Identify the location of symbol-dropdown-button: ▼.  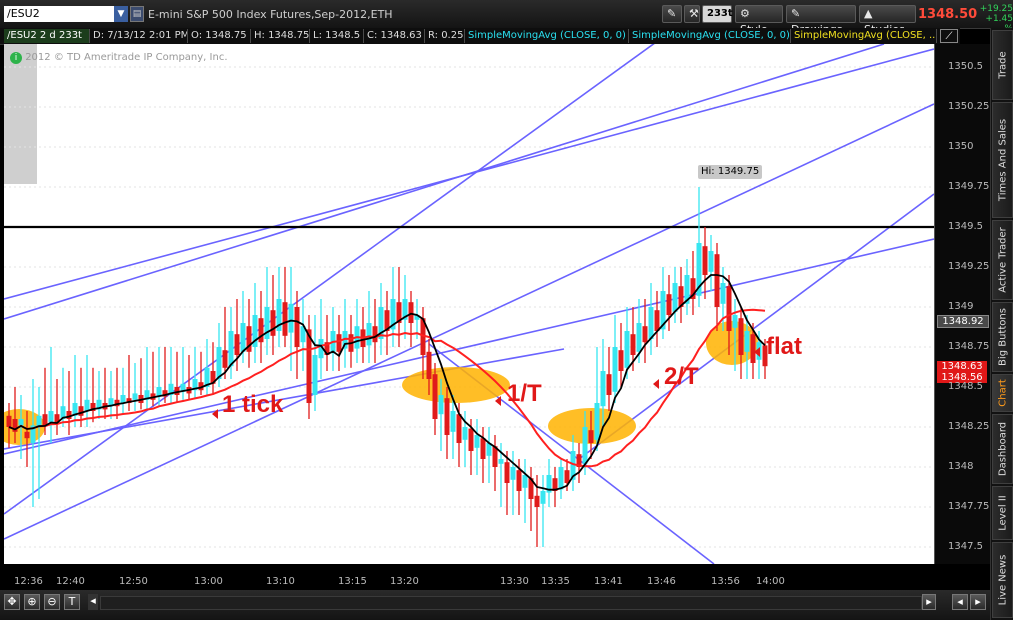
(121, 14).